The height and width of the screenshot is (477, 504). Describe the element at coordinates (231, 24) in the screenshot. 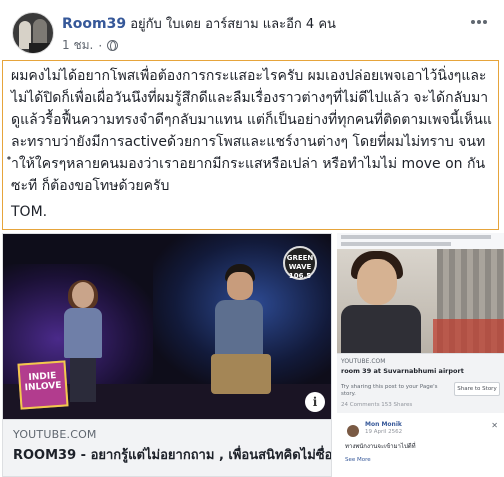

I see `tagged-with-text: อยู่กับ ใบเตย อาร์สยาม และอีก 4 คน` at that location.